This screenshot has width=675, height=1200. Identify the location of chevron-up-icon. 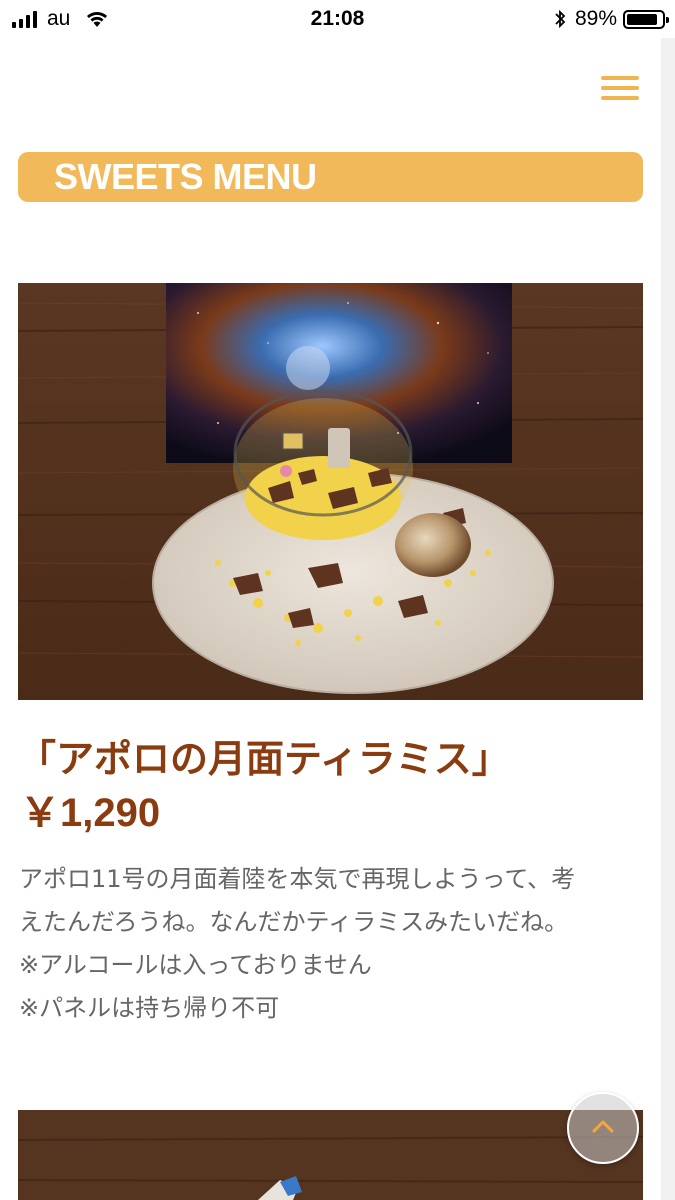
(603, 1126).